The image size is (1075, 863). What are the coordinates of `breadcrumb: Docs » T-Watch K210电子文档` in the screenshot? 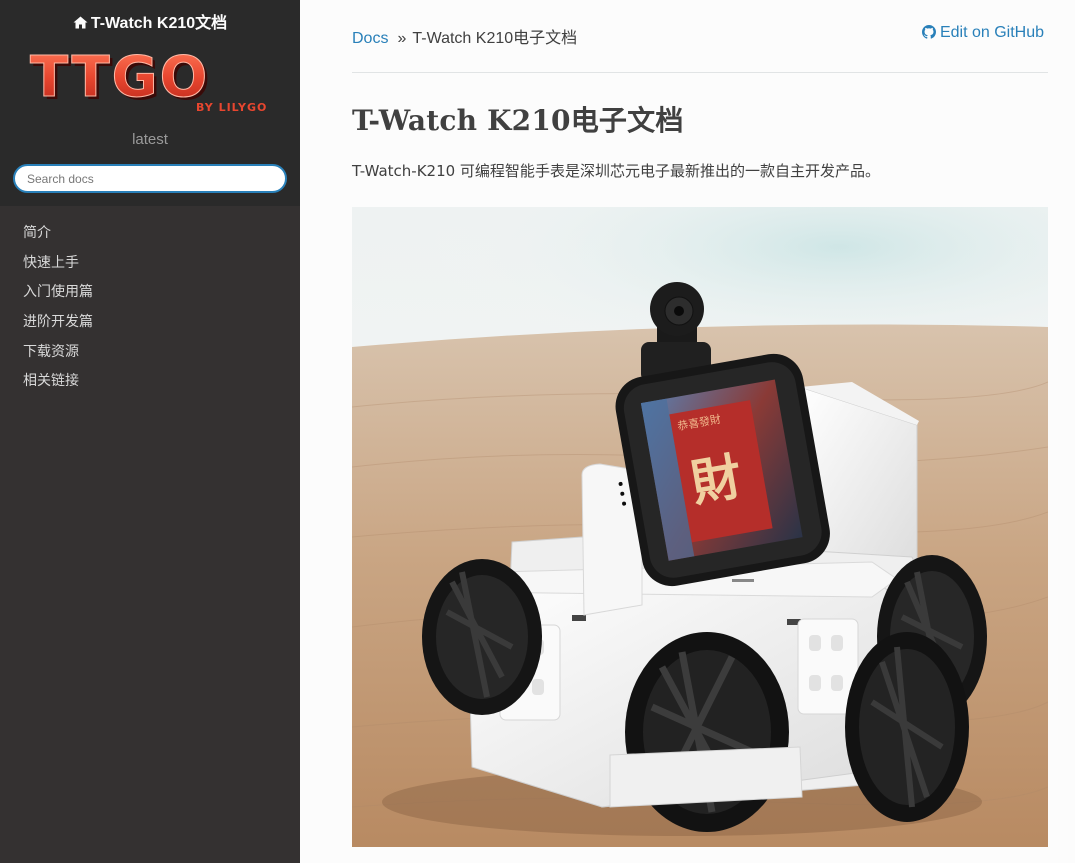 It's located at (464, 36).